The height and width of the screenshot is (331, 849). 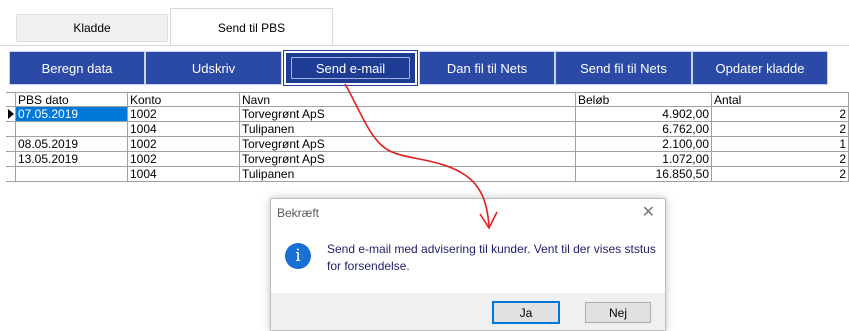 I want to click on nej-button: Nej, so click(x=618, y=312).